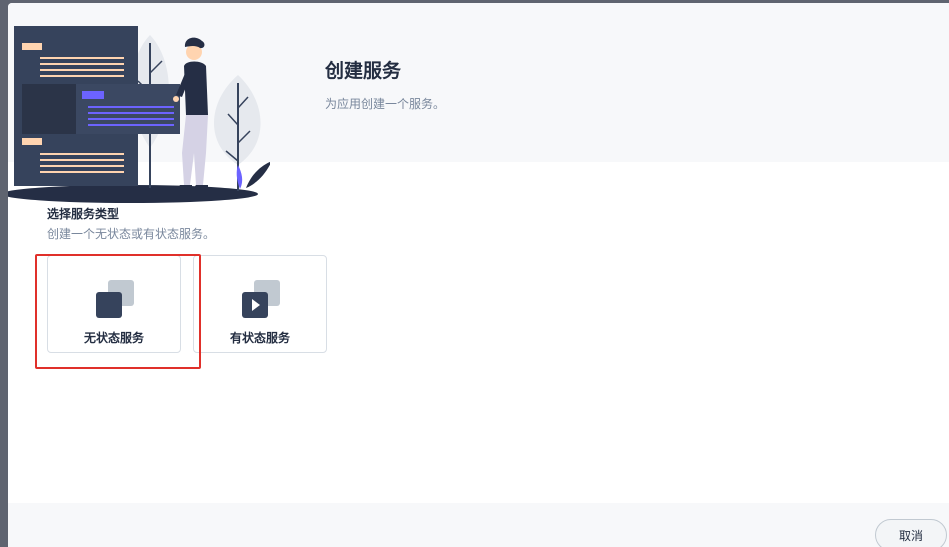  I want to click on cancel-button: 取消, so click(911, 533).